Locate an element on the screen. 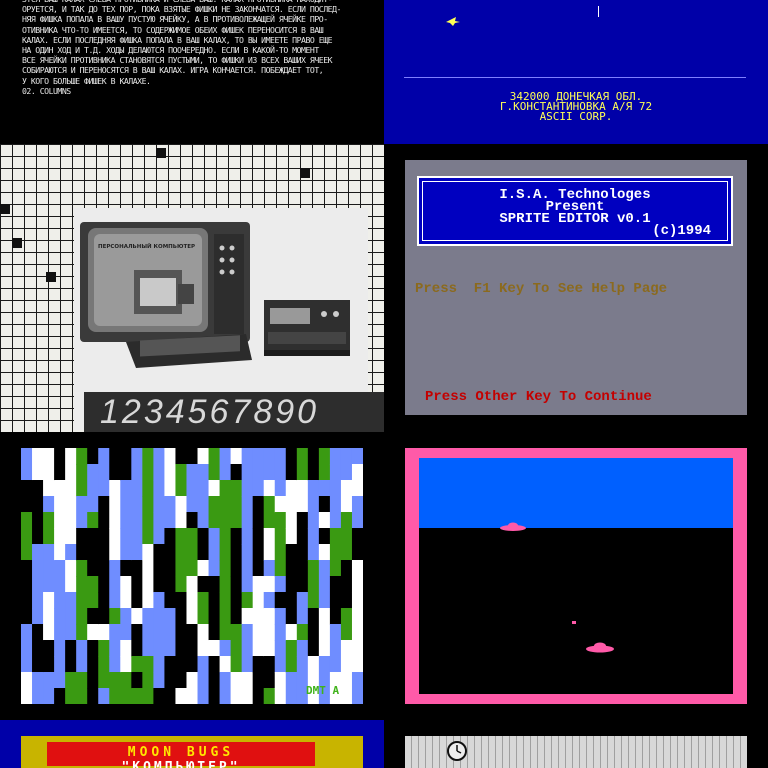 The height and width of the screenshot is (768, 768). continue-prompt: Press Other Key To Continue is located at coordinates (538, 397).